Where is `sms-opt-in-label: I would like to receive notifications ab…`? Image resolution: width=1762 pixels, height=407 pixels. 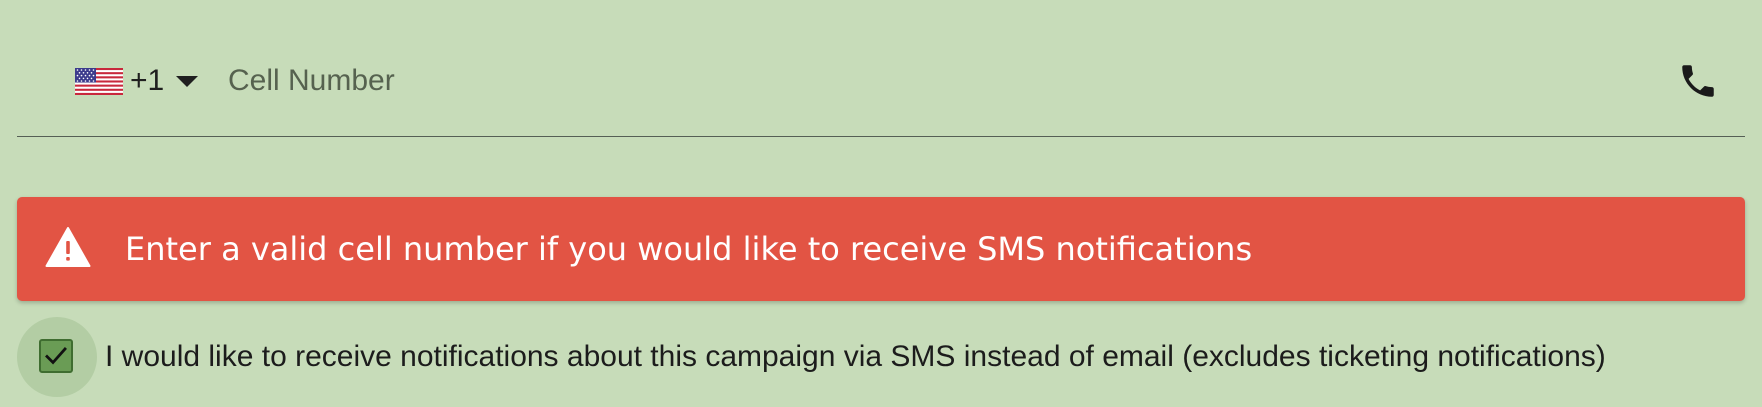 sms-opt-in-label: I would like to receive notifications ab… is located at coordinates (855, 357).